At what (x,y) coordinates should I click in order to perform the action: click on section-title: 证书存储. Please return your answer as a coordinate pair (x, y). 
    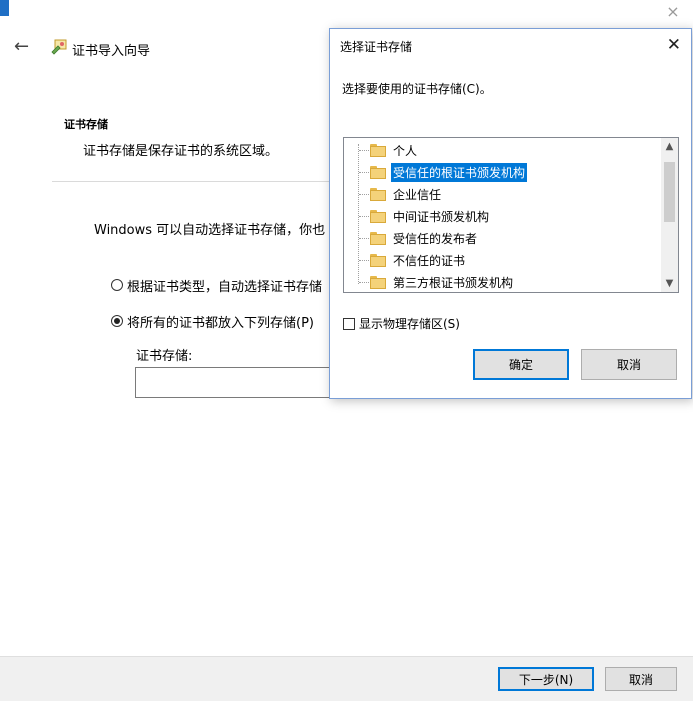
    Looking at the image, I should click on (86, 124).